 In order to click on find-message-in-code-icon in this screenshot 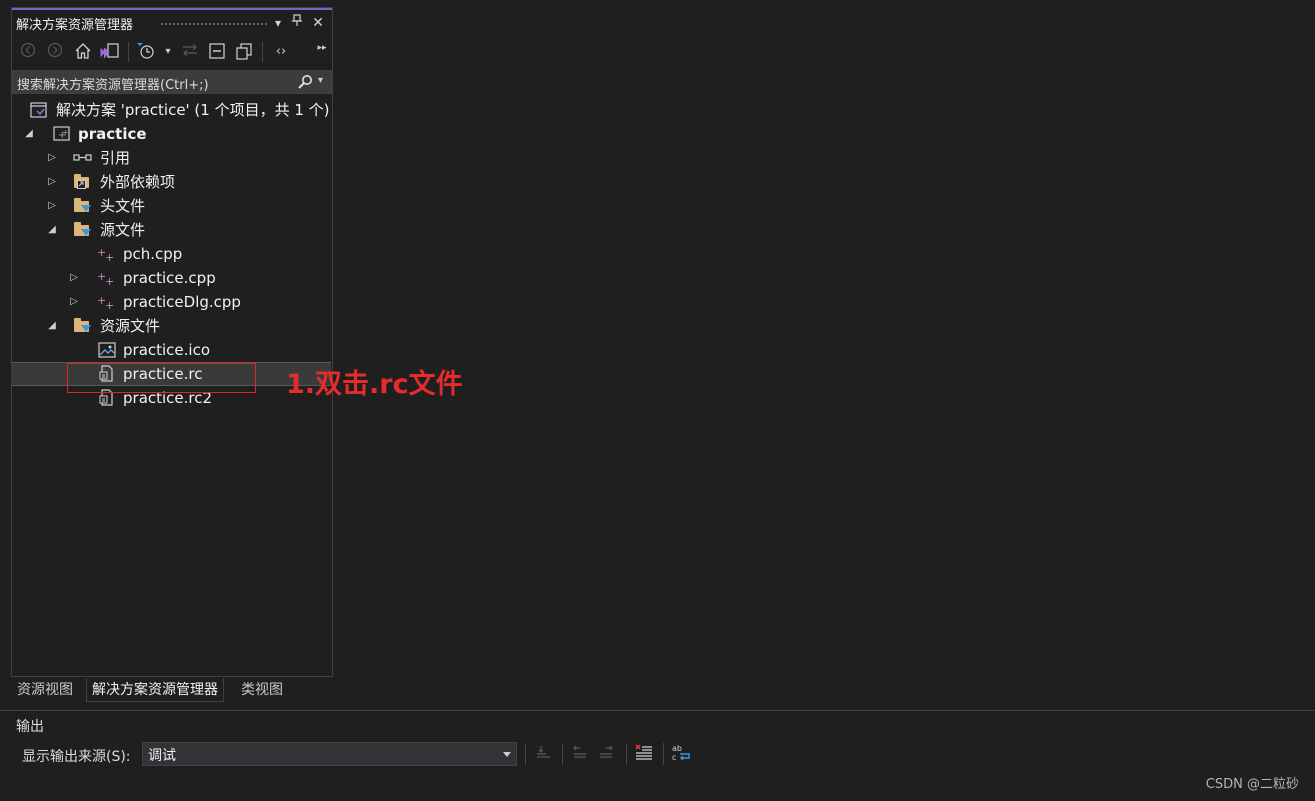, I will do `click(543, 754)`.